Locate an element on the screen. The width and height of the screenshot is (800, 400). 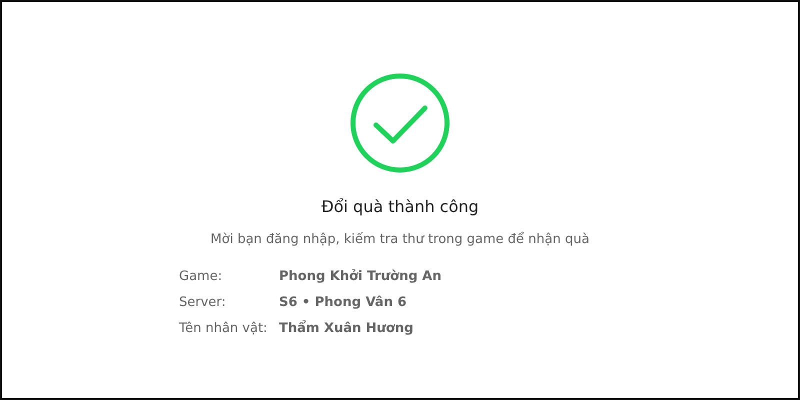
detail-value: Thẩm Xuân Hương is located at coordinates (346, 328).